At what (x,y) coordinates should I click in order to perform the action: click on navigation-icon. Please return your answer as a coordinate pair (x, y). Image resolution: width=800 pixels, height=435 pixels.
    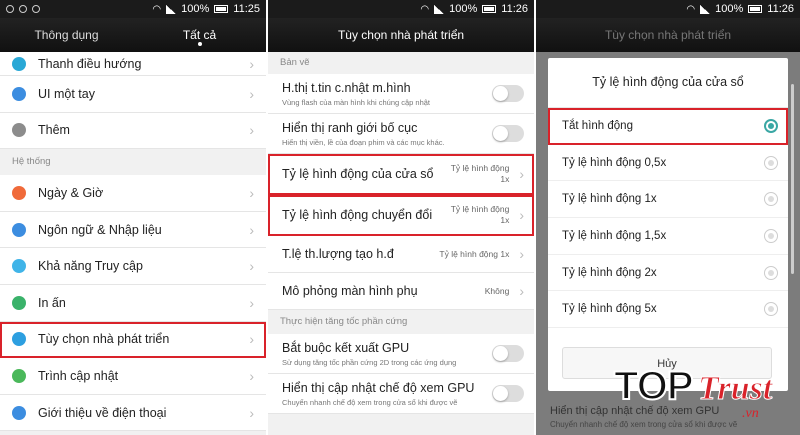
    Looking at the image, I should click on (19, 63).